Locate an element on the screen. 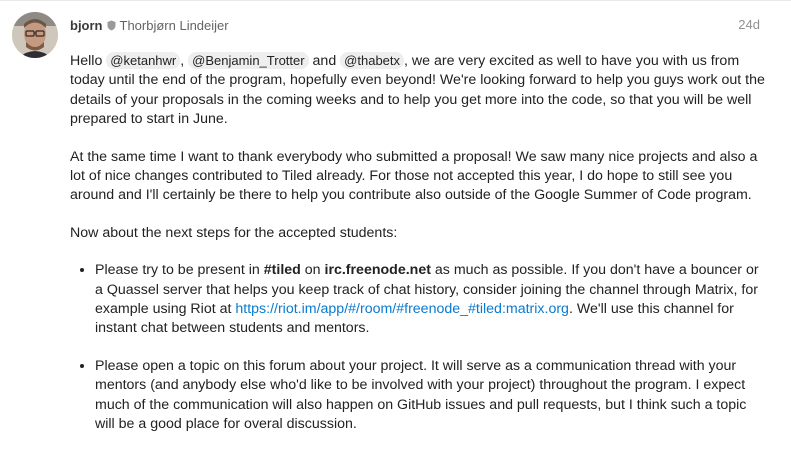  mention-benjamin-trotter: @Benjamin_Trotter is located at coordinates (248, 60).